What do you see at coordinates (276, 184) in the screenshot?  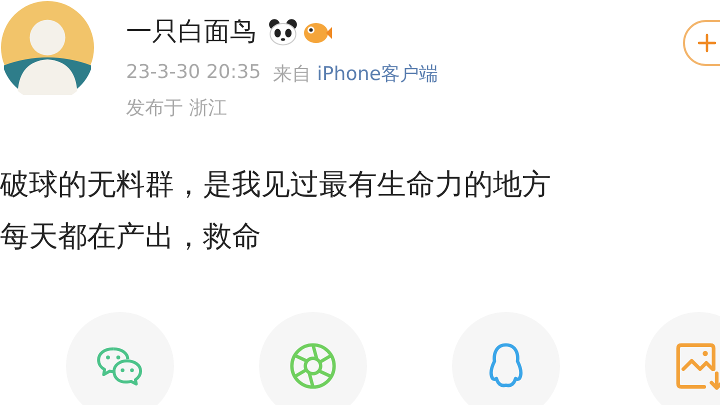 I see `post-text: 破球的无料群，是我见过最有生命力的地方` at bounding box center [276, 184].